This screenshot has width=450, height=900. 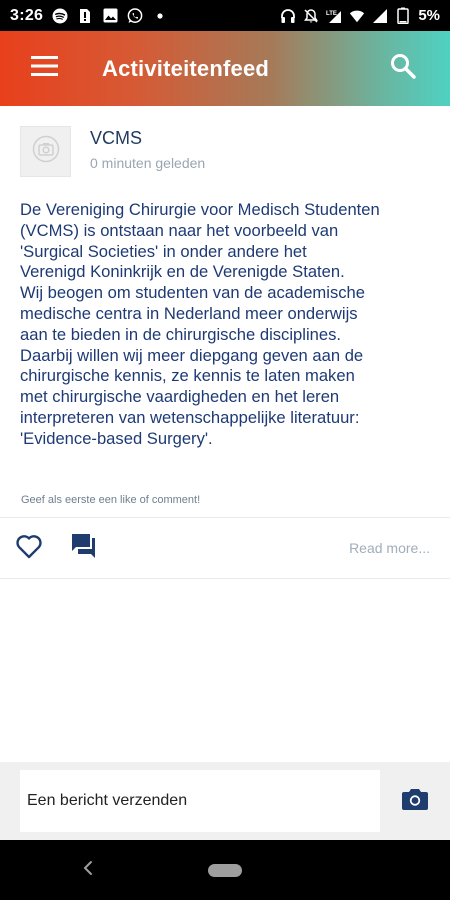 I want to click on menu-button, so click(x=44, y=68).